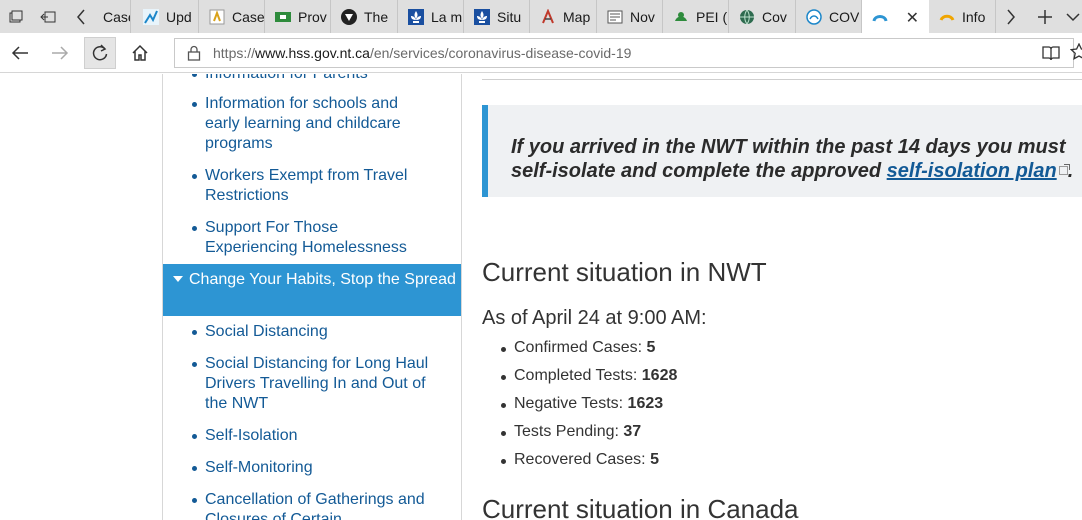  What do you see at coordinates (298, 16) in the screenshot?
I see `browser-tab: Prov` at bounding box center [298, 16].